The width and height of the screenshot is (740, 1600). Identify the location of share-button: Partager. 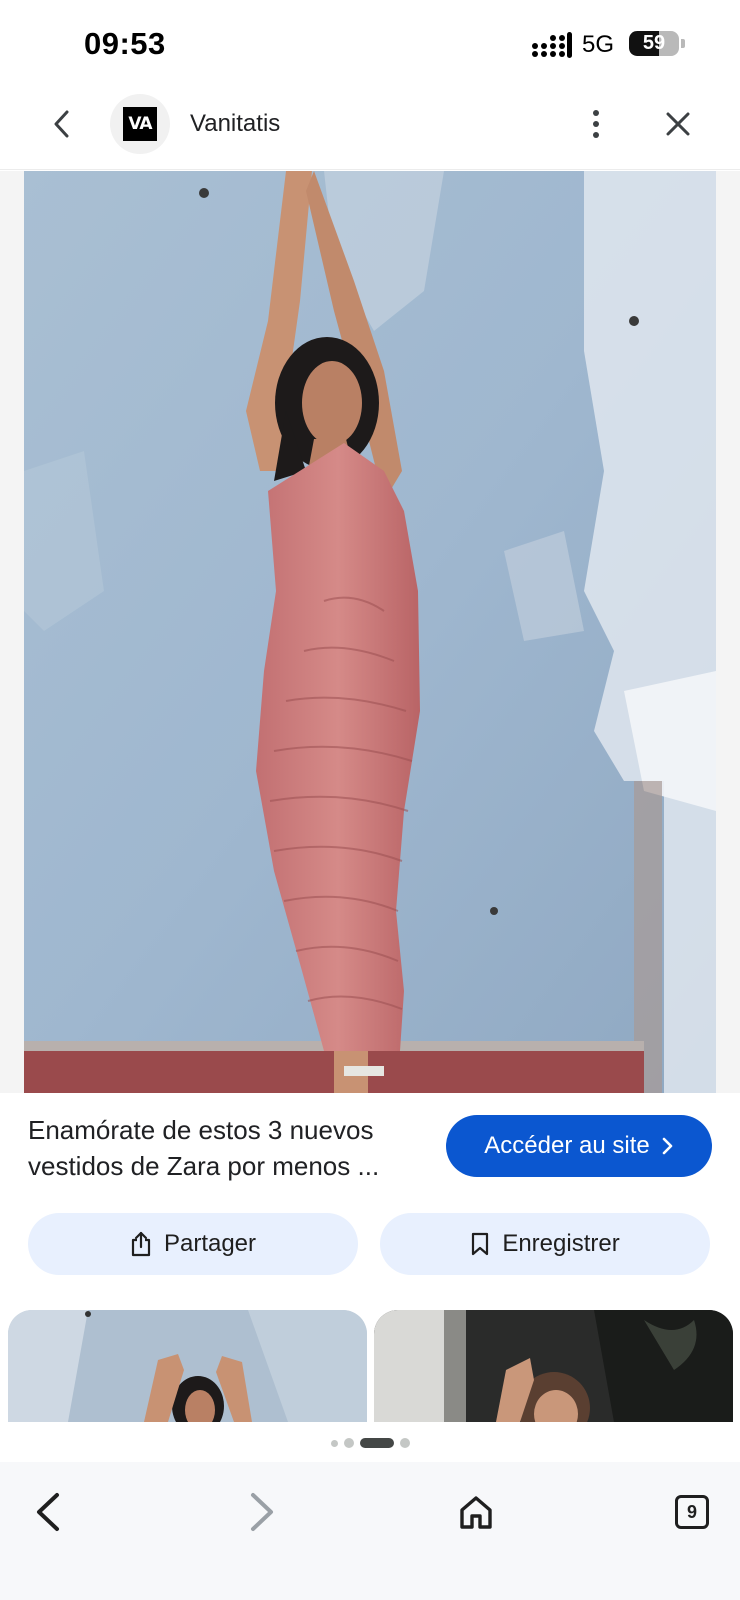
(193, 1244).